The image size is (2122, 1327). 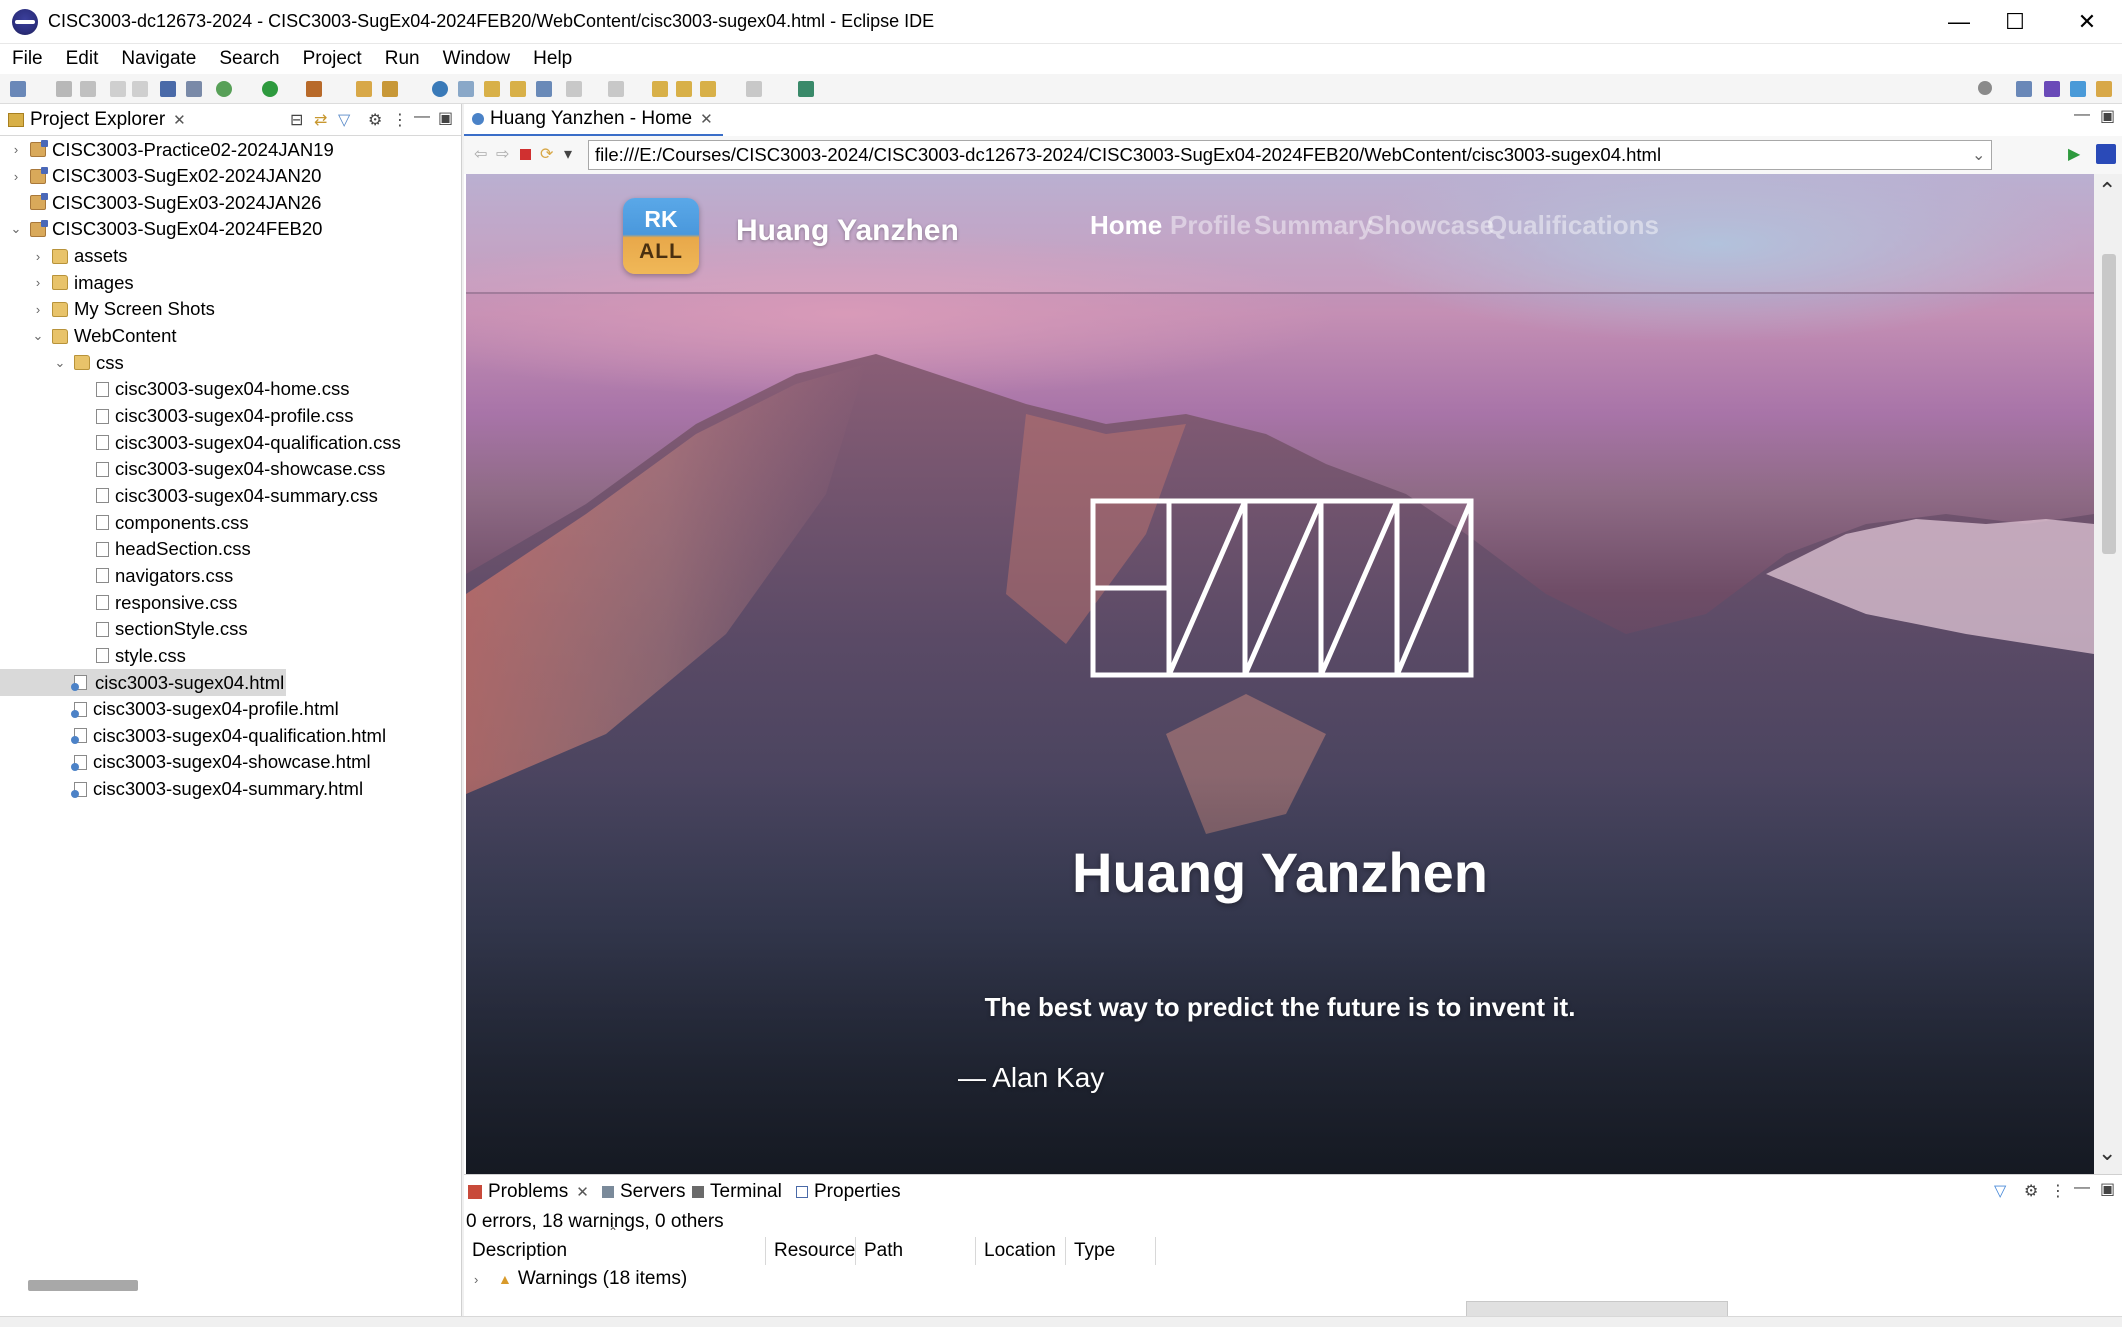 What do you see at coordinates (1978, 155) in the screenshot?
I see `url-history-chevron-icon: ⌄` at bounding box center [1978, 155].